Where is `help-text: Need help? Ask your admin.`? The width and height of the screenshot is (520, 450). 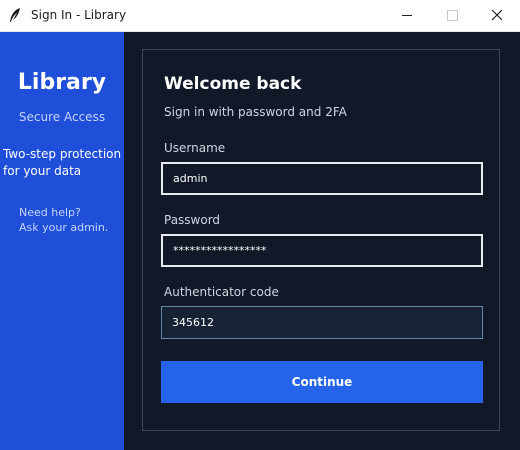 help-text: Need help? Ask your admin. is located at coordinates (71, 220).